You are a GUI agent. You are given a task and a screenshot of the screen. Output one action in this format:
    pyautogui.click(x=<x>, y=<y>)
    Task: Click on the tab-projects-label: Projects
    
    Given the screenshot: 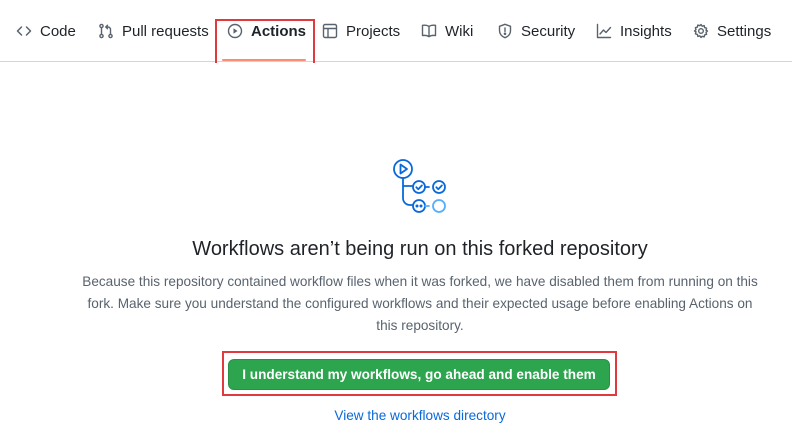 What is the action you would take?
    pyautogui.click(x=373, y=31)
    